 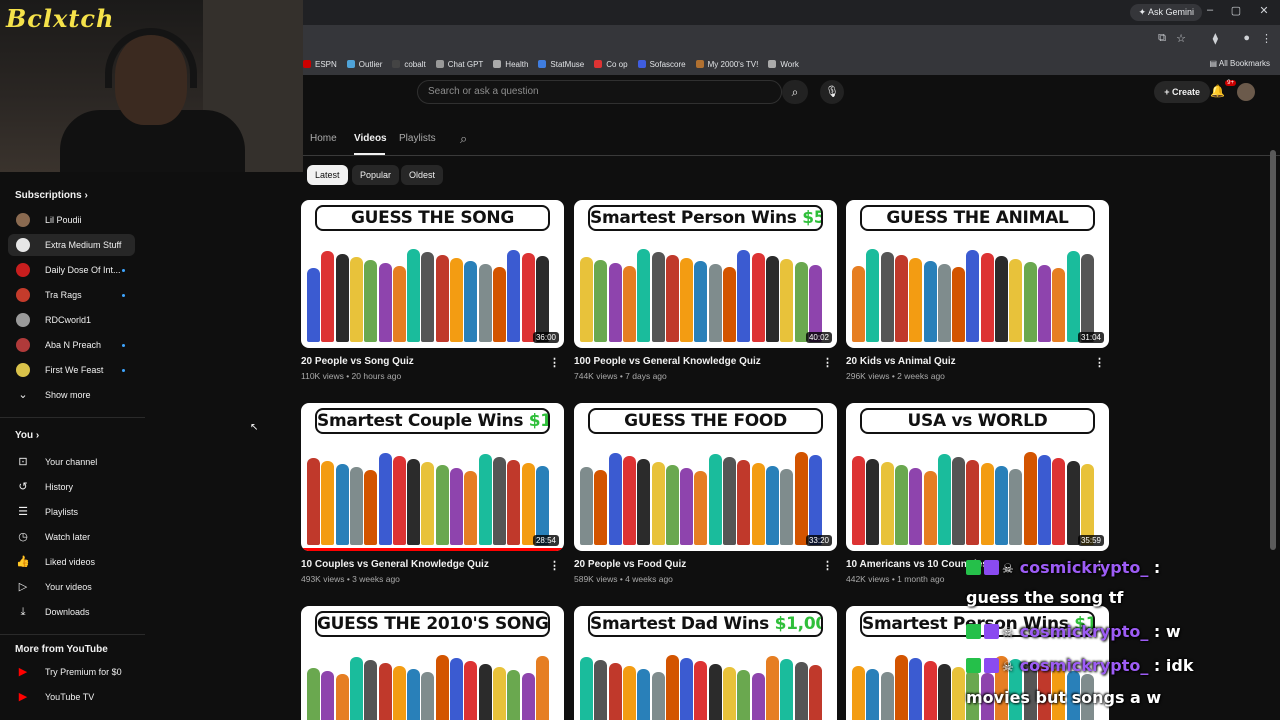 I want to click on chip-latest: Latest, so click(x=327, y=175).